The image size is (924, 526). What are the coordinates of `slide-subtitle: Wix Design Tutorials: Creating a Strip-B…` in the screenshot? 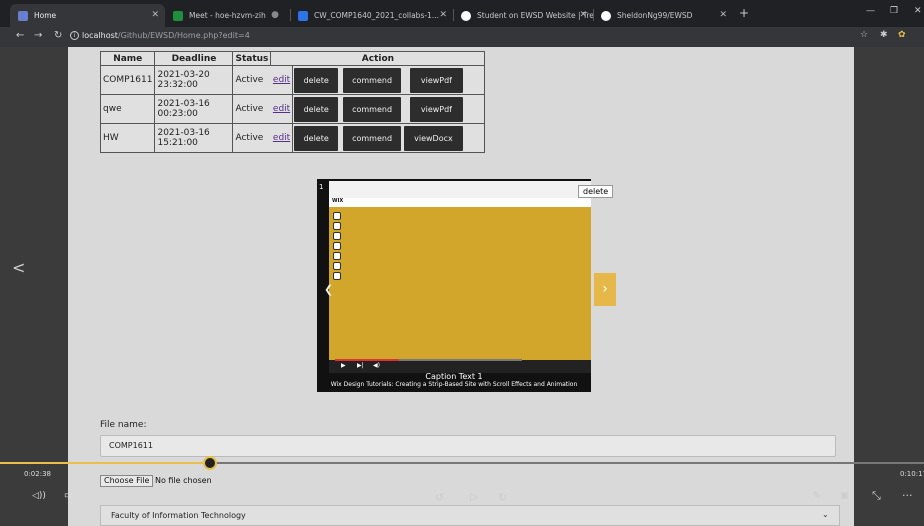 It's located at (454, 384).